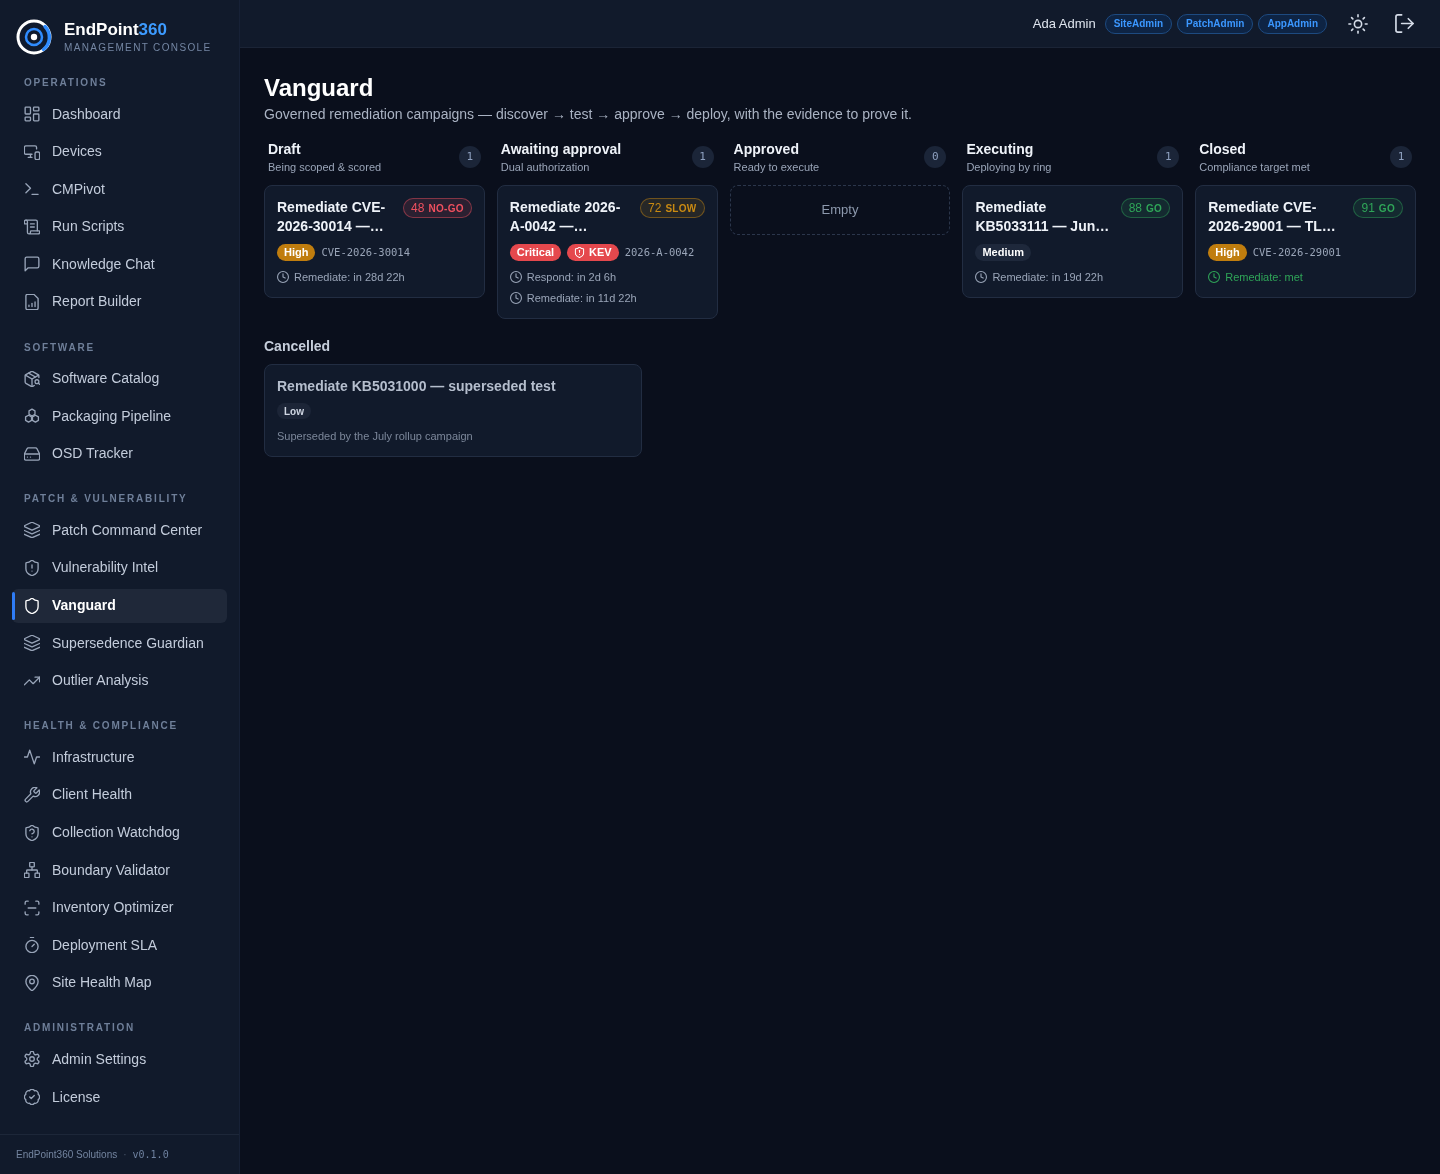  I want to click on campaign-card: Remediate KB5033111 — Jun… 88 GO Medium Remediate: in 19d 22h, so click(1073, 241).